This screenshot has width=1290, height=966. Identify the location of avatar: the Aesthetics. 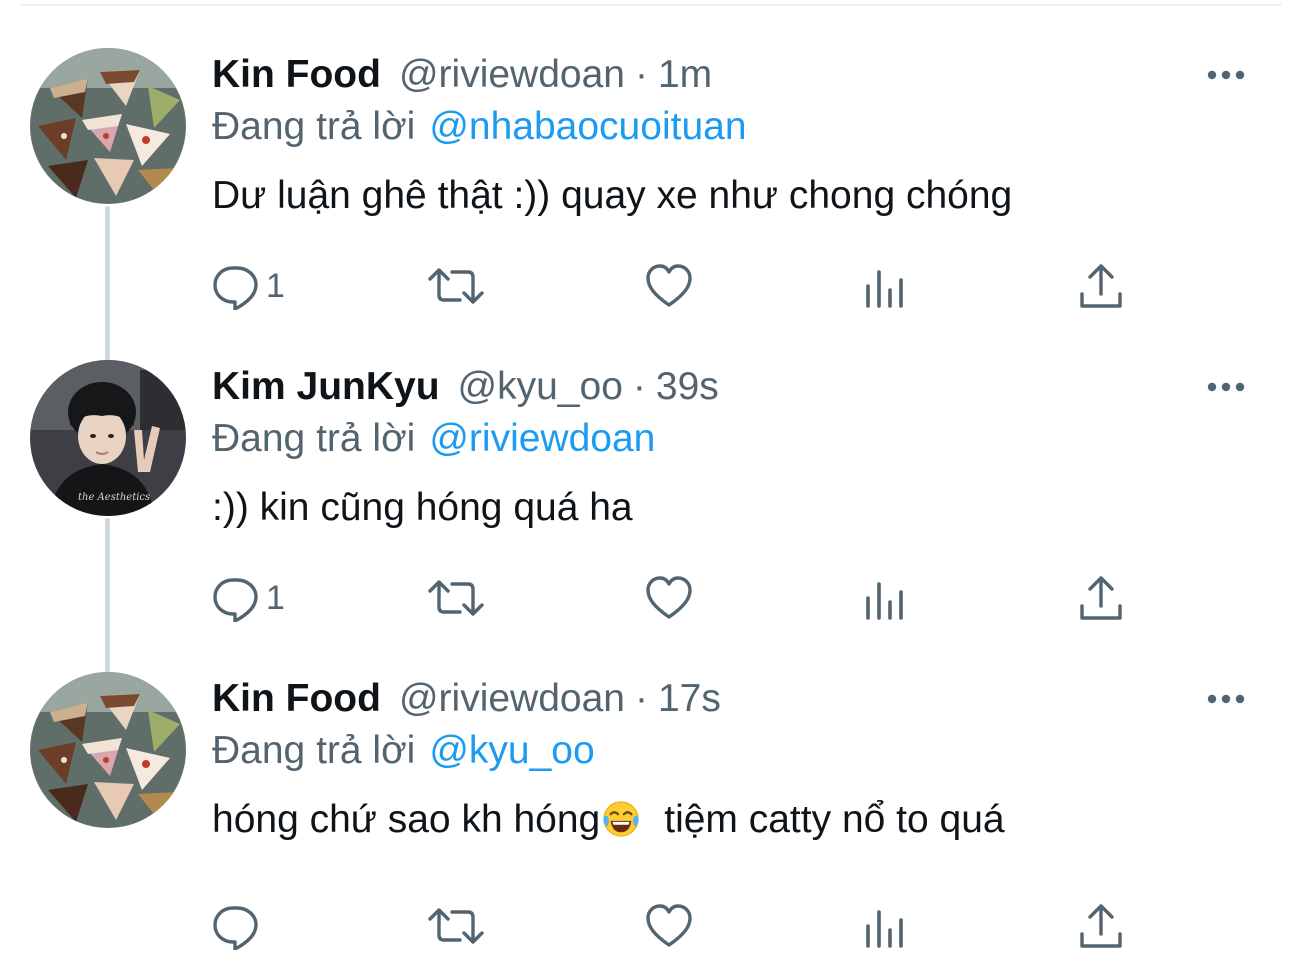
(108, 438).